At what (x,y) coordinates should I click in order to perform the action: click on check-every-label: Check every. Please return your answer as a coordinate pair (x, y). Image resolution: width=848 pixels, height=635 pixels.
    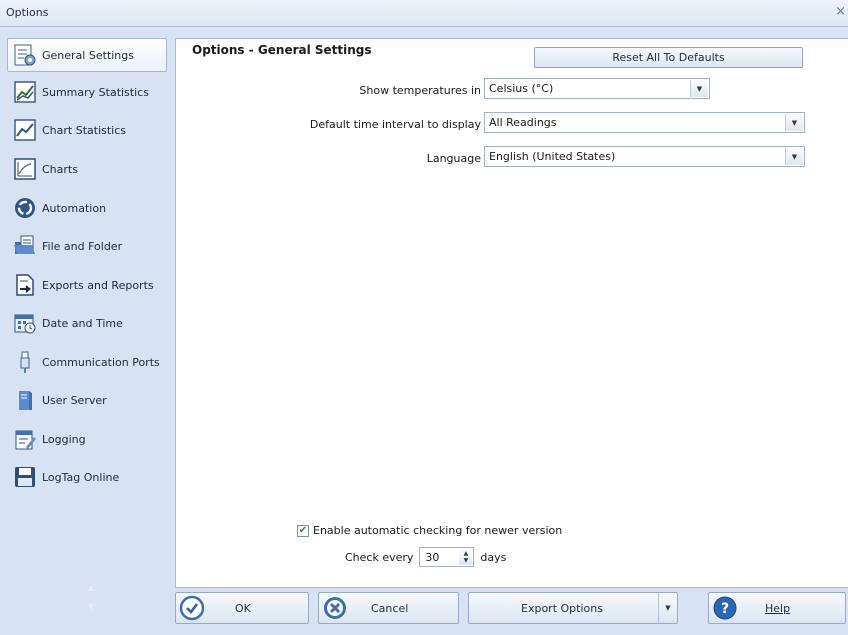
    Looking at the image, I should click on (379, 557).